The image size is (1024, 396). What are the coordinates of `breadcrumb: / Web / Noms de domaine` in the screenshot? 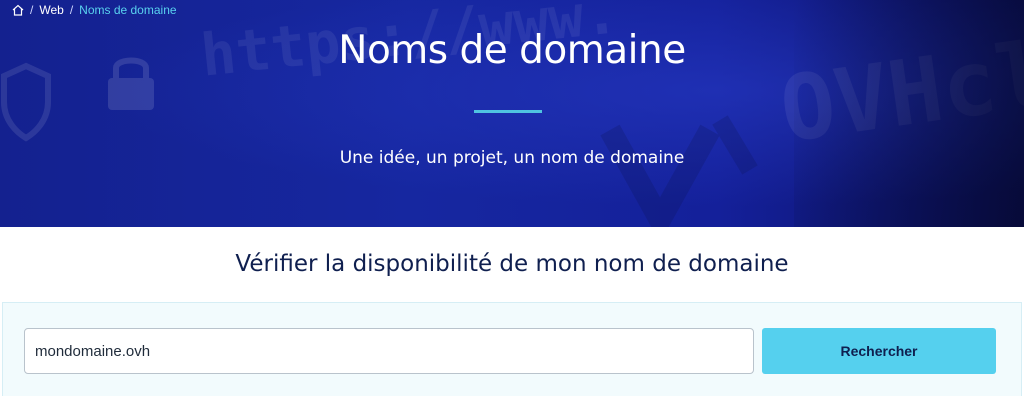 It's located at (94, 10).